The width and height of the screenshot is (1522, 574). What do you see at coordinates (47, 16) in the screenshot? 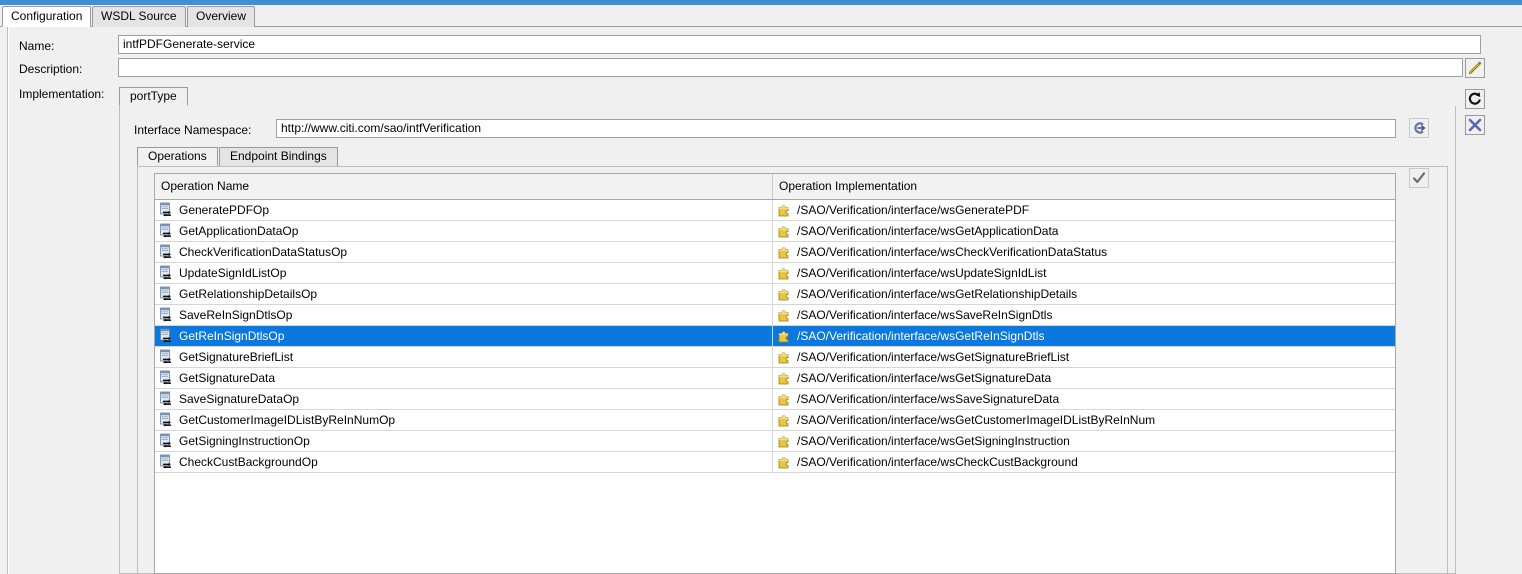
I see `main-tab-configuration: Configuration` at bounding box center [47, 16].